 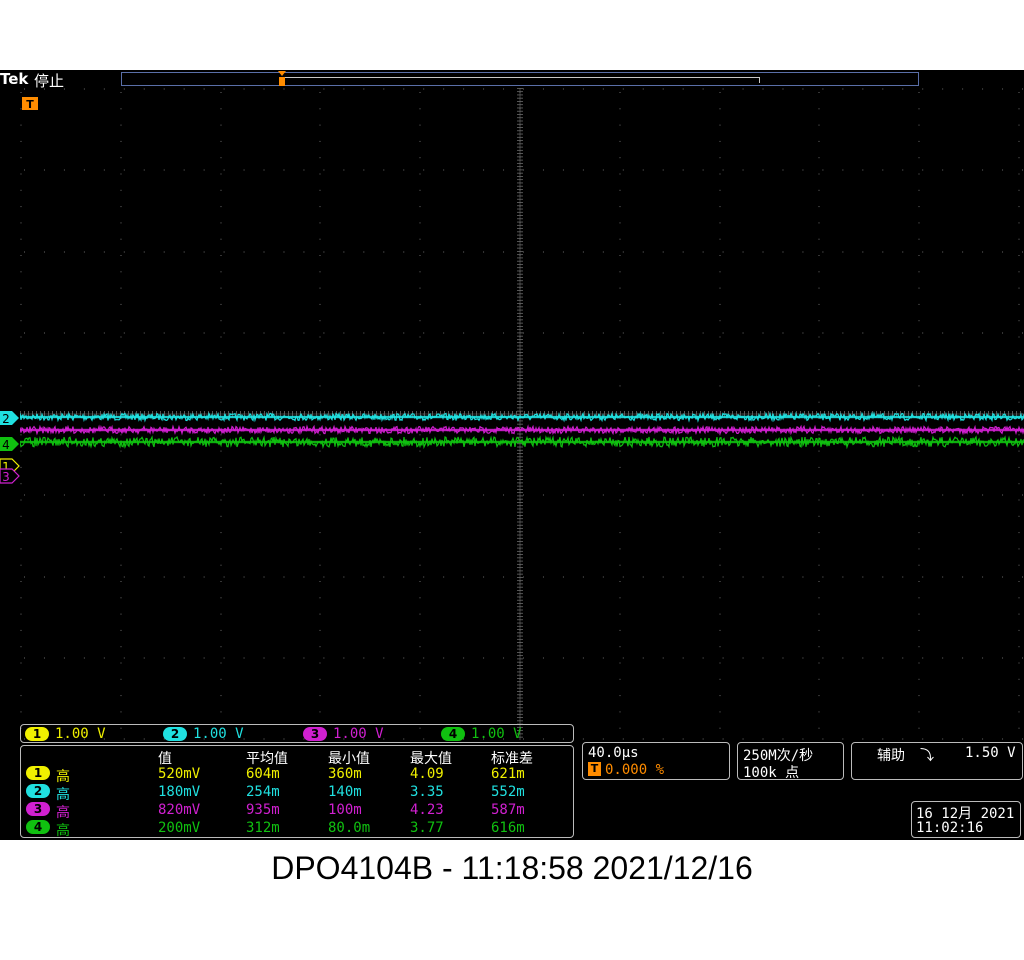 What do you see at coordinates (345, 810) in the screenshot?
I see `row-min: 100m` at bounding box center [345, 810].